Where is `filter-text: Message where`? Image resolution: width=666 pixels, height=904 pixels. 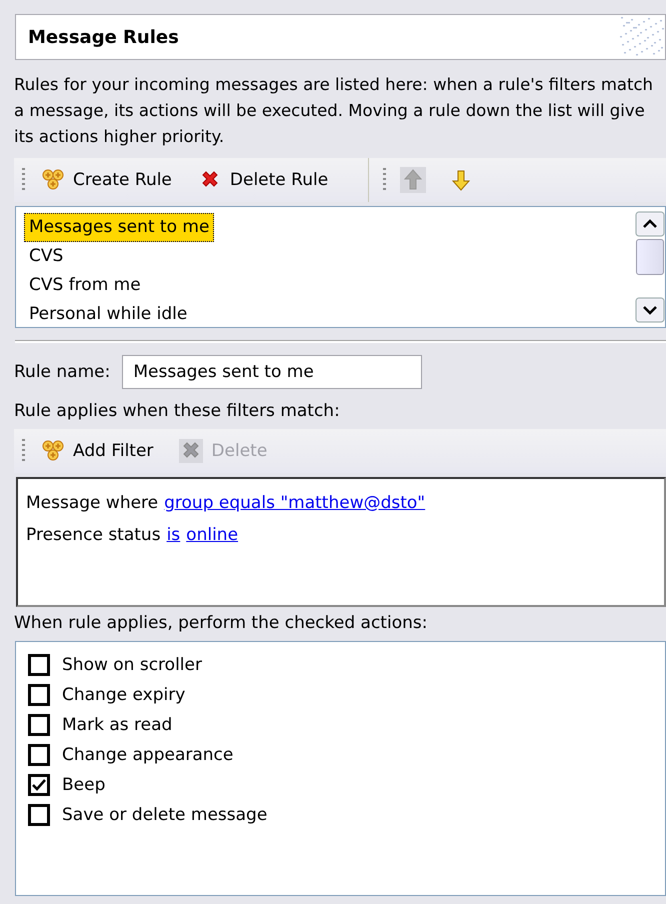
filter-text: Message where is located at coordinates (92, 503).